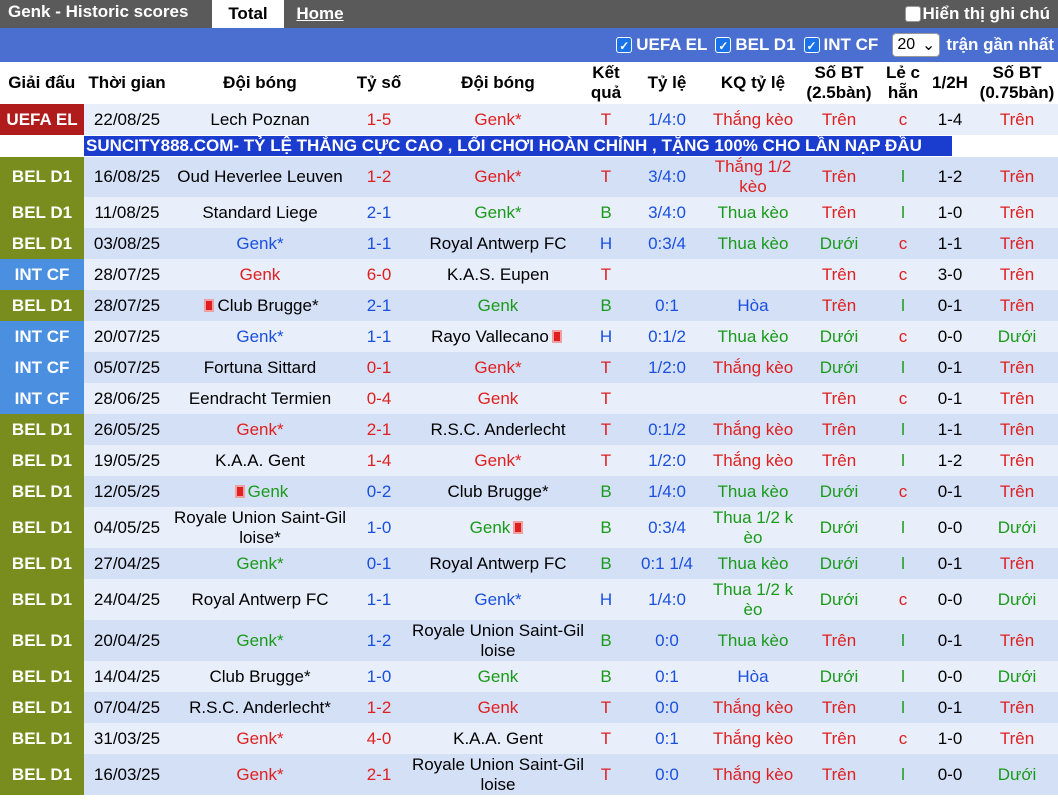 This screenshot has width=1058, height=800. What do you see at coordinates (260, 527) in the screenshot?
I see `home-team-cell: Royale Union Saint-Gil loise*` at bounding box center [260, 527].